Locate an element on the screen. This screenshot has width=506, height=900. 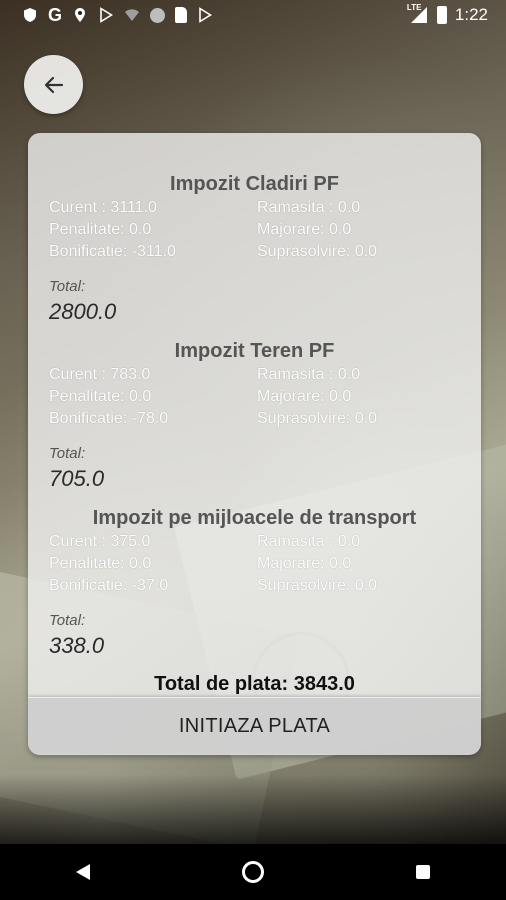
navigation-bar is located at coordinates (253, 872).